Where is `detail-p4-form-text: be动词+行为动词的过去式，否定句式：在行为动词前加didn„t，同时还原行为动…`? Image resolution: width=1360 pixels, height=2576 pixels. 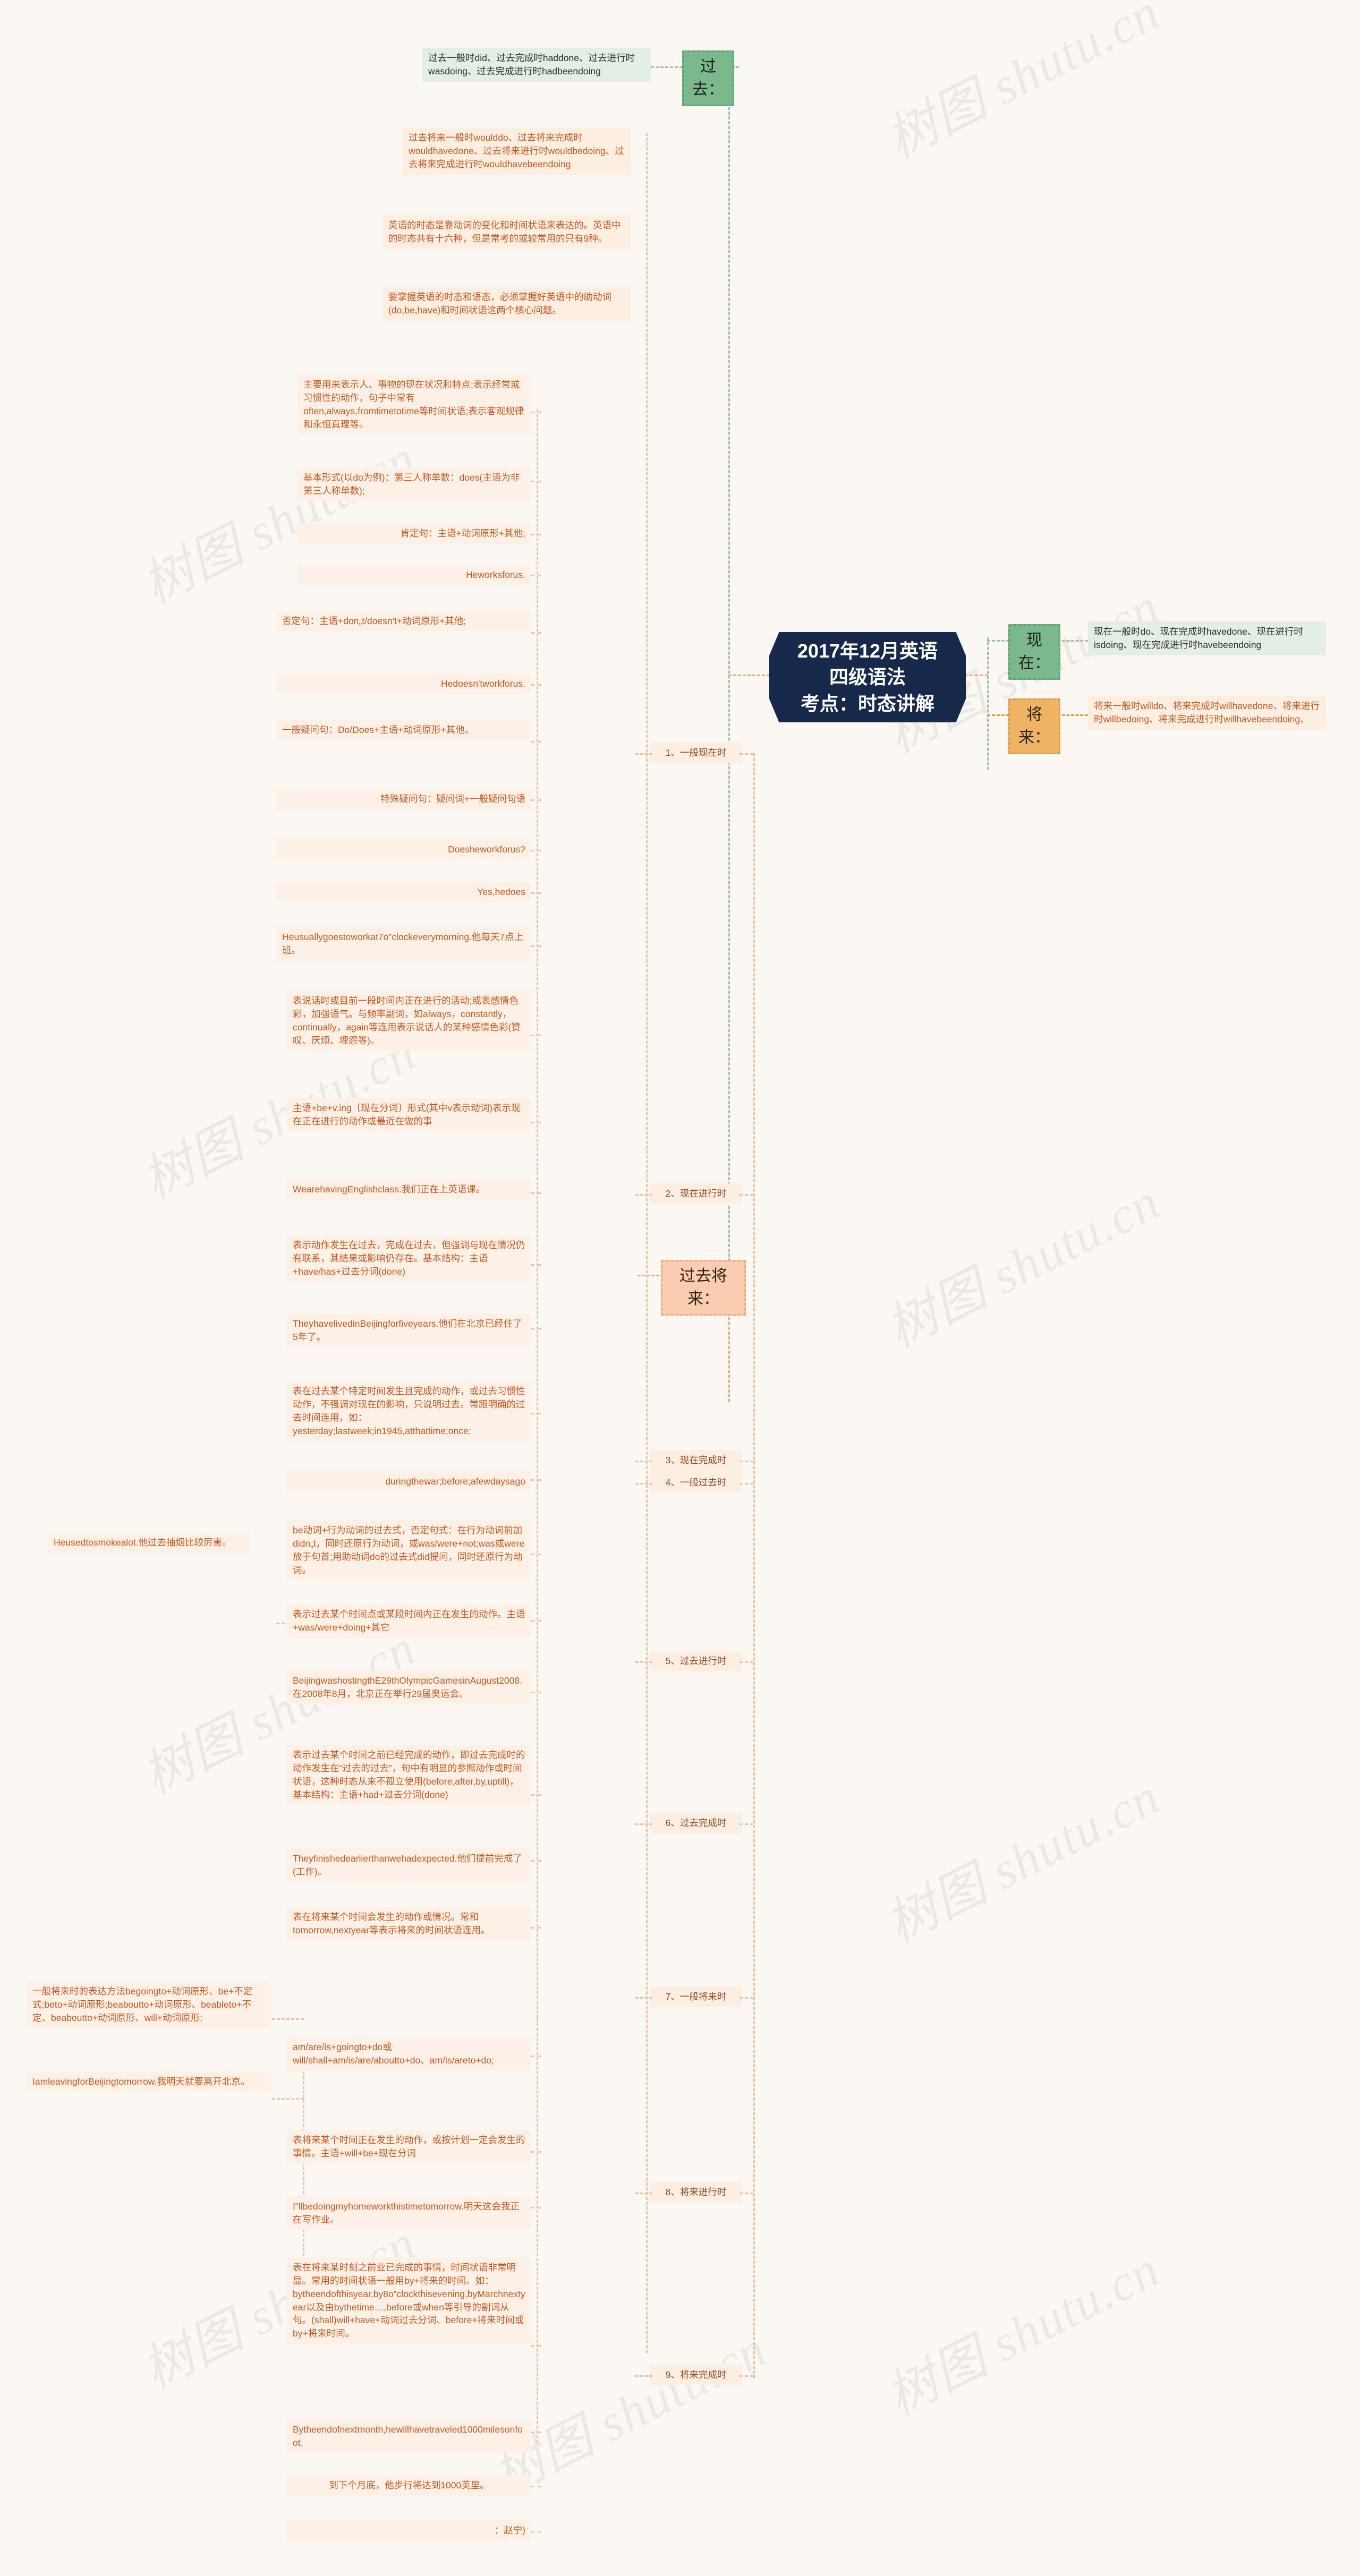 detail-p4-form-text: be动词+行为动词的过去式，否定句式：在行为动词前加didn„t，同时还原行为动… is located at coordinates (409, 1550).